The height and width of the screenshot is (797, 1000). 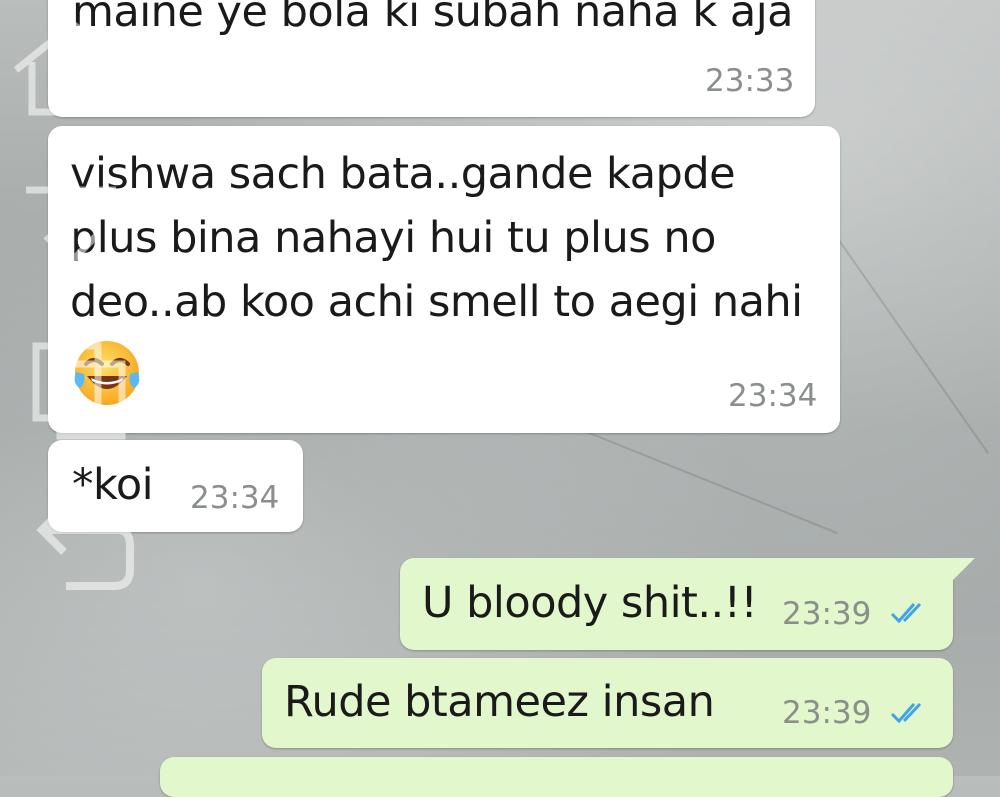 I want to click on message-text: maine ye bola ki subah naha k aja, so click(x=433, y=18).